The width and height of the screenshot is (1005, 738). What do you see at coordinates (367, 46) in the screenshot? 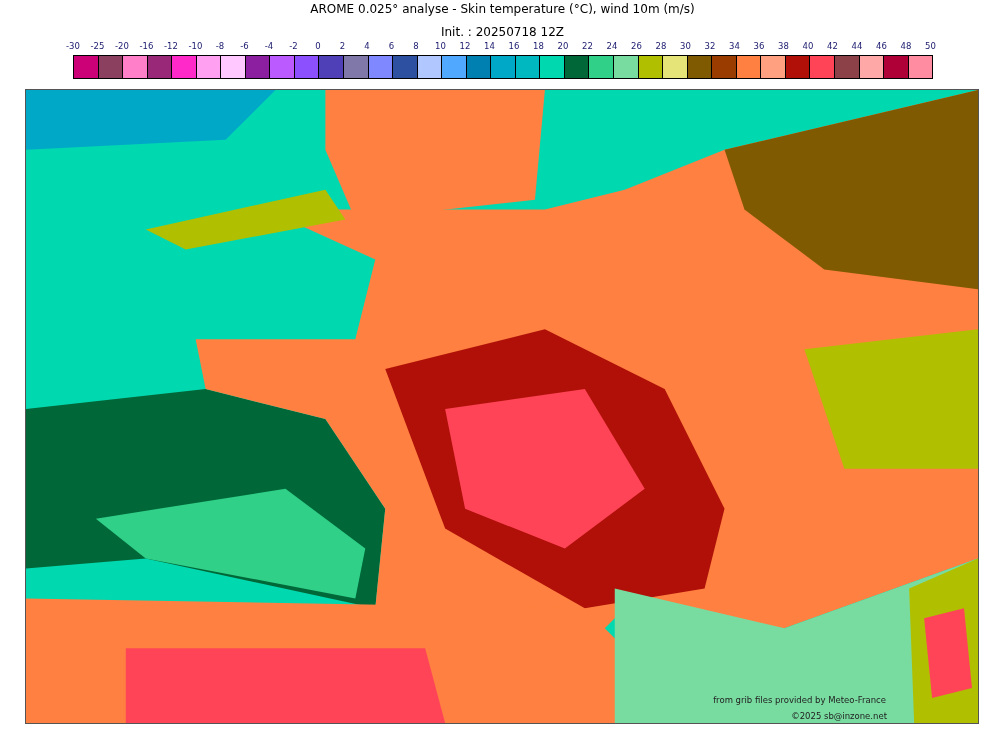
I see `colorbar-tick-label: 4` at bounding box center [367, 46].